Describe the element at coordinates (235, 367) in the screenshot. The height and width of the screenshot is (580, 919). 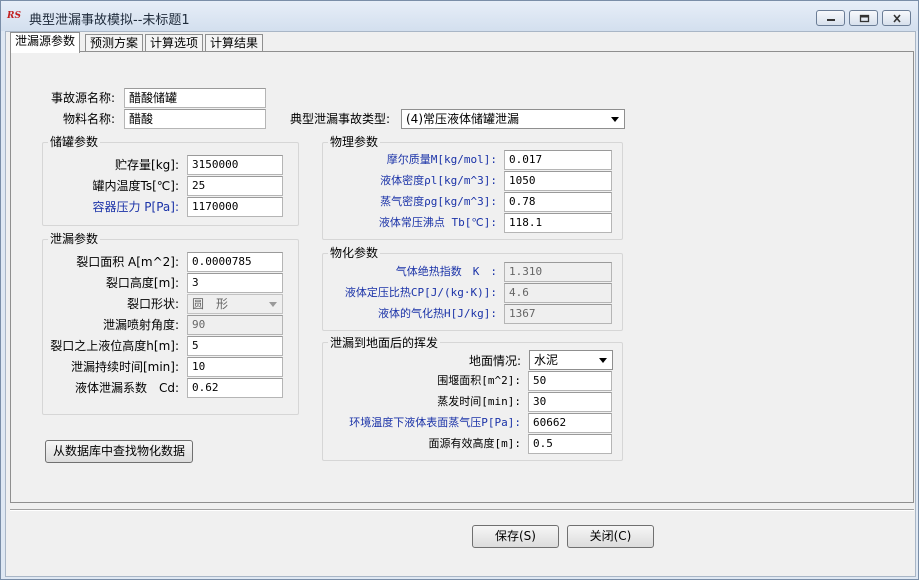
I see `leak-duration-input: 10` at that location.